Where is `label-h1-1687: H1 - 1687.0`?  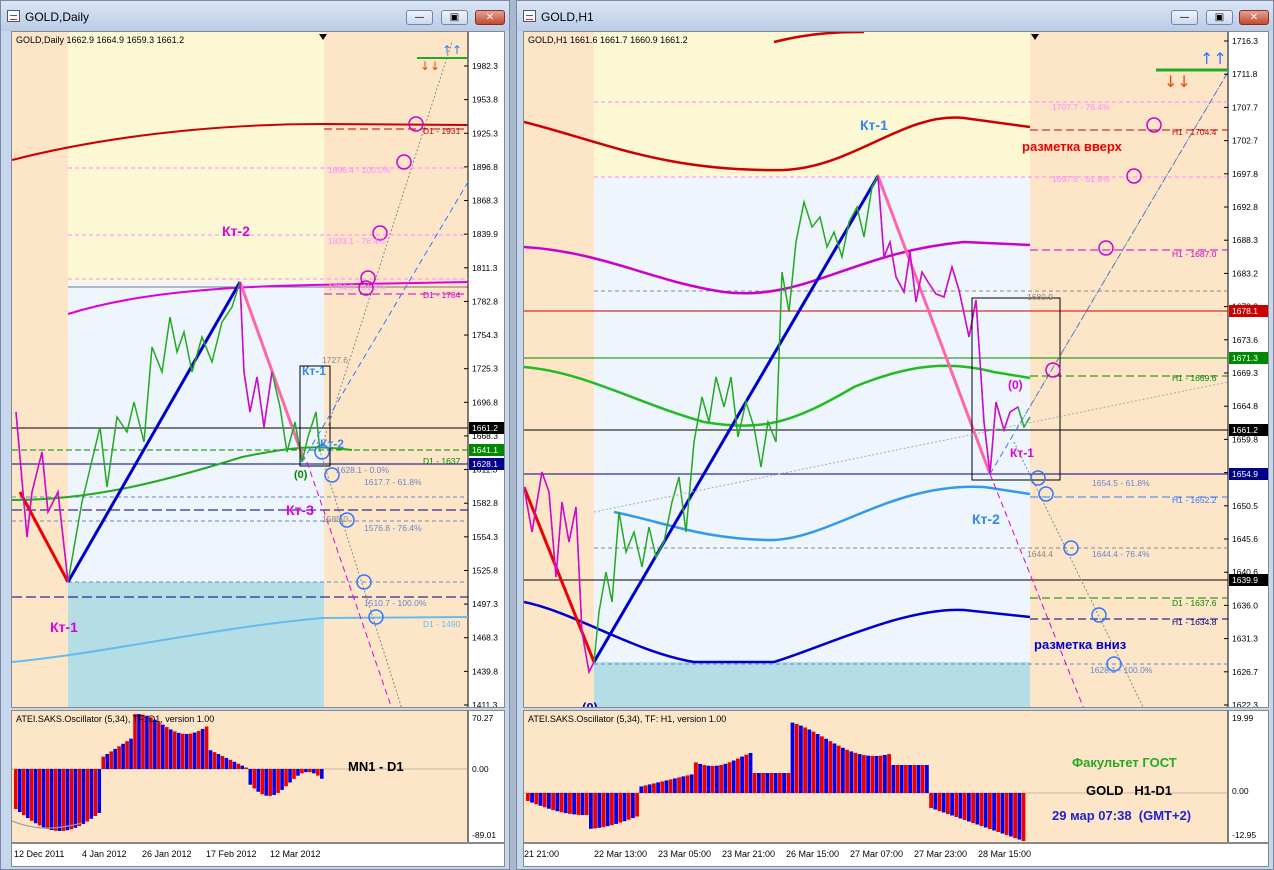 label-h1-1687: H1 - 1687.0 is located at coordinates (1194, 254).